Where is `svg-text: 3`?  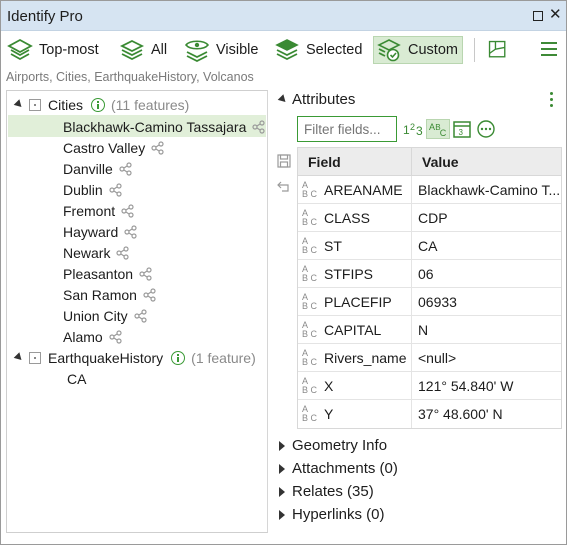 svg-text: 3 is located at coordinates (419, 131).